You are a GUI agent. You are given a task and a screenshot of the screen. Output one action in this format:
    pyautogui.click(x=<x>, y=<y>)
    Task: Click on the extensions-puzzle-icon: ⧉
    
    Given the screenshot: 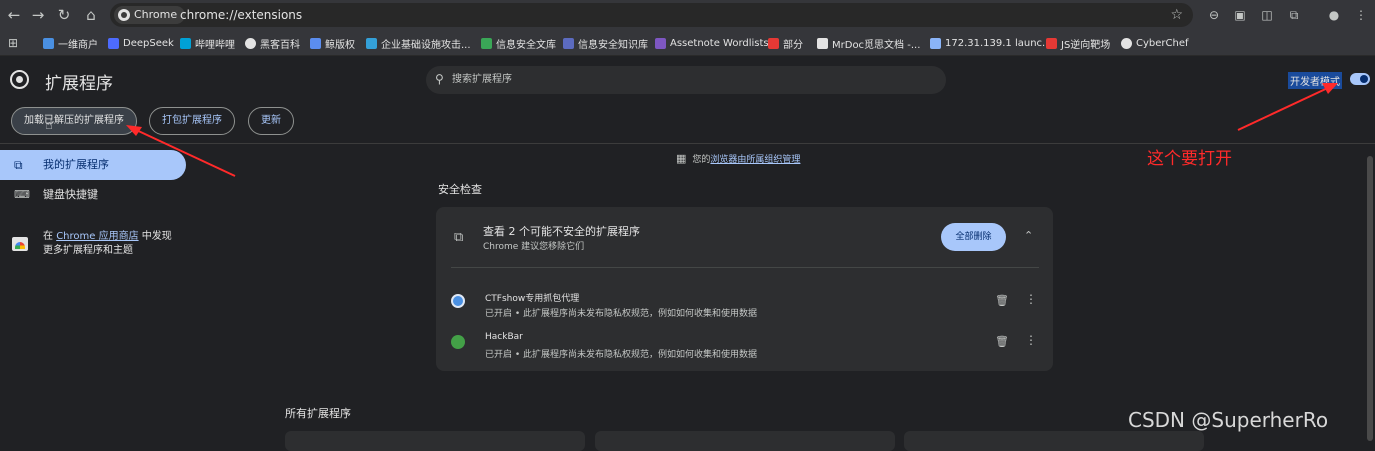 What is the action you would take?
    pyautogui.click(x=1294, y=15)
    